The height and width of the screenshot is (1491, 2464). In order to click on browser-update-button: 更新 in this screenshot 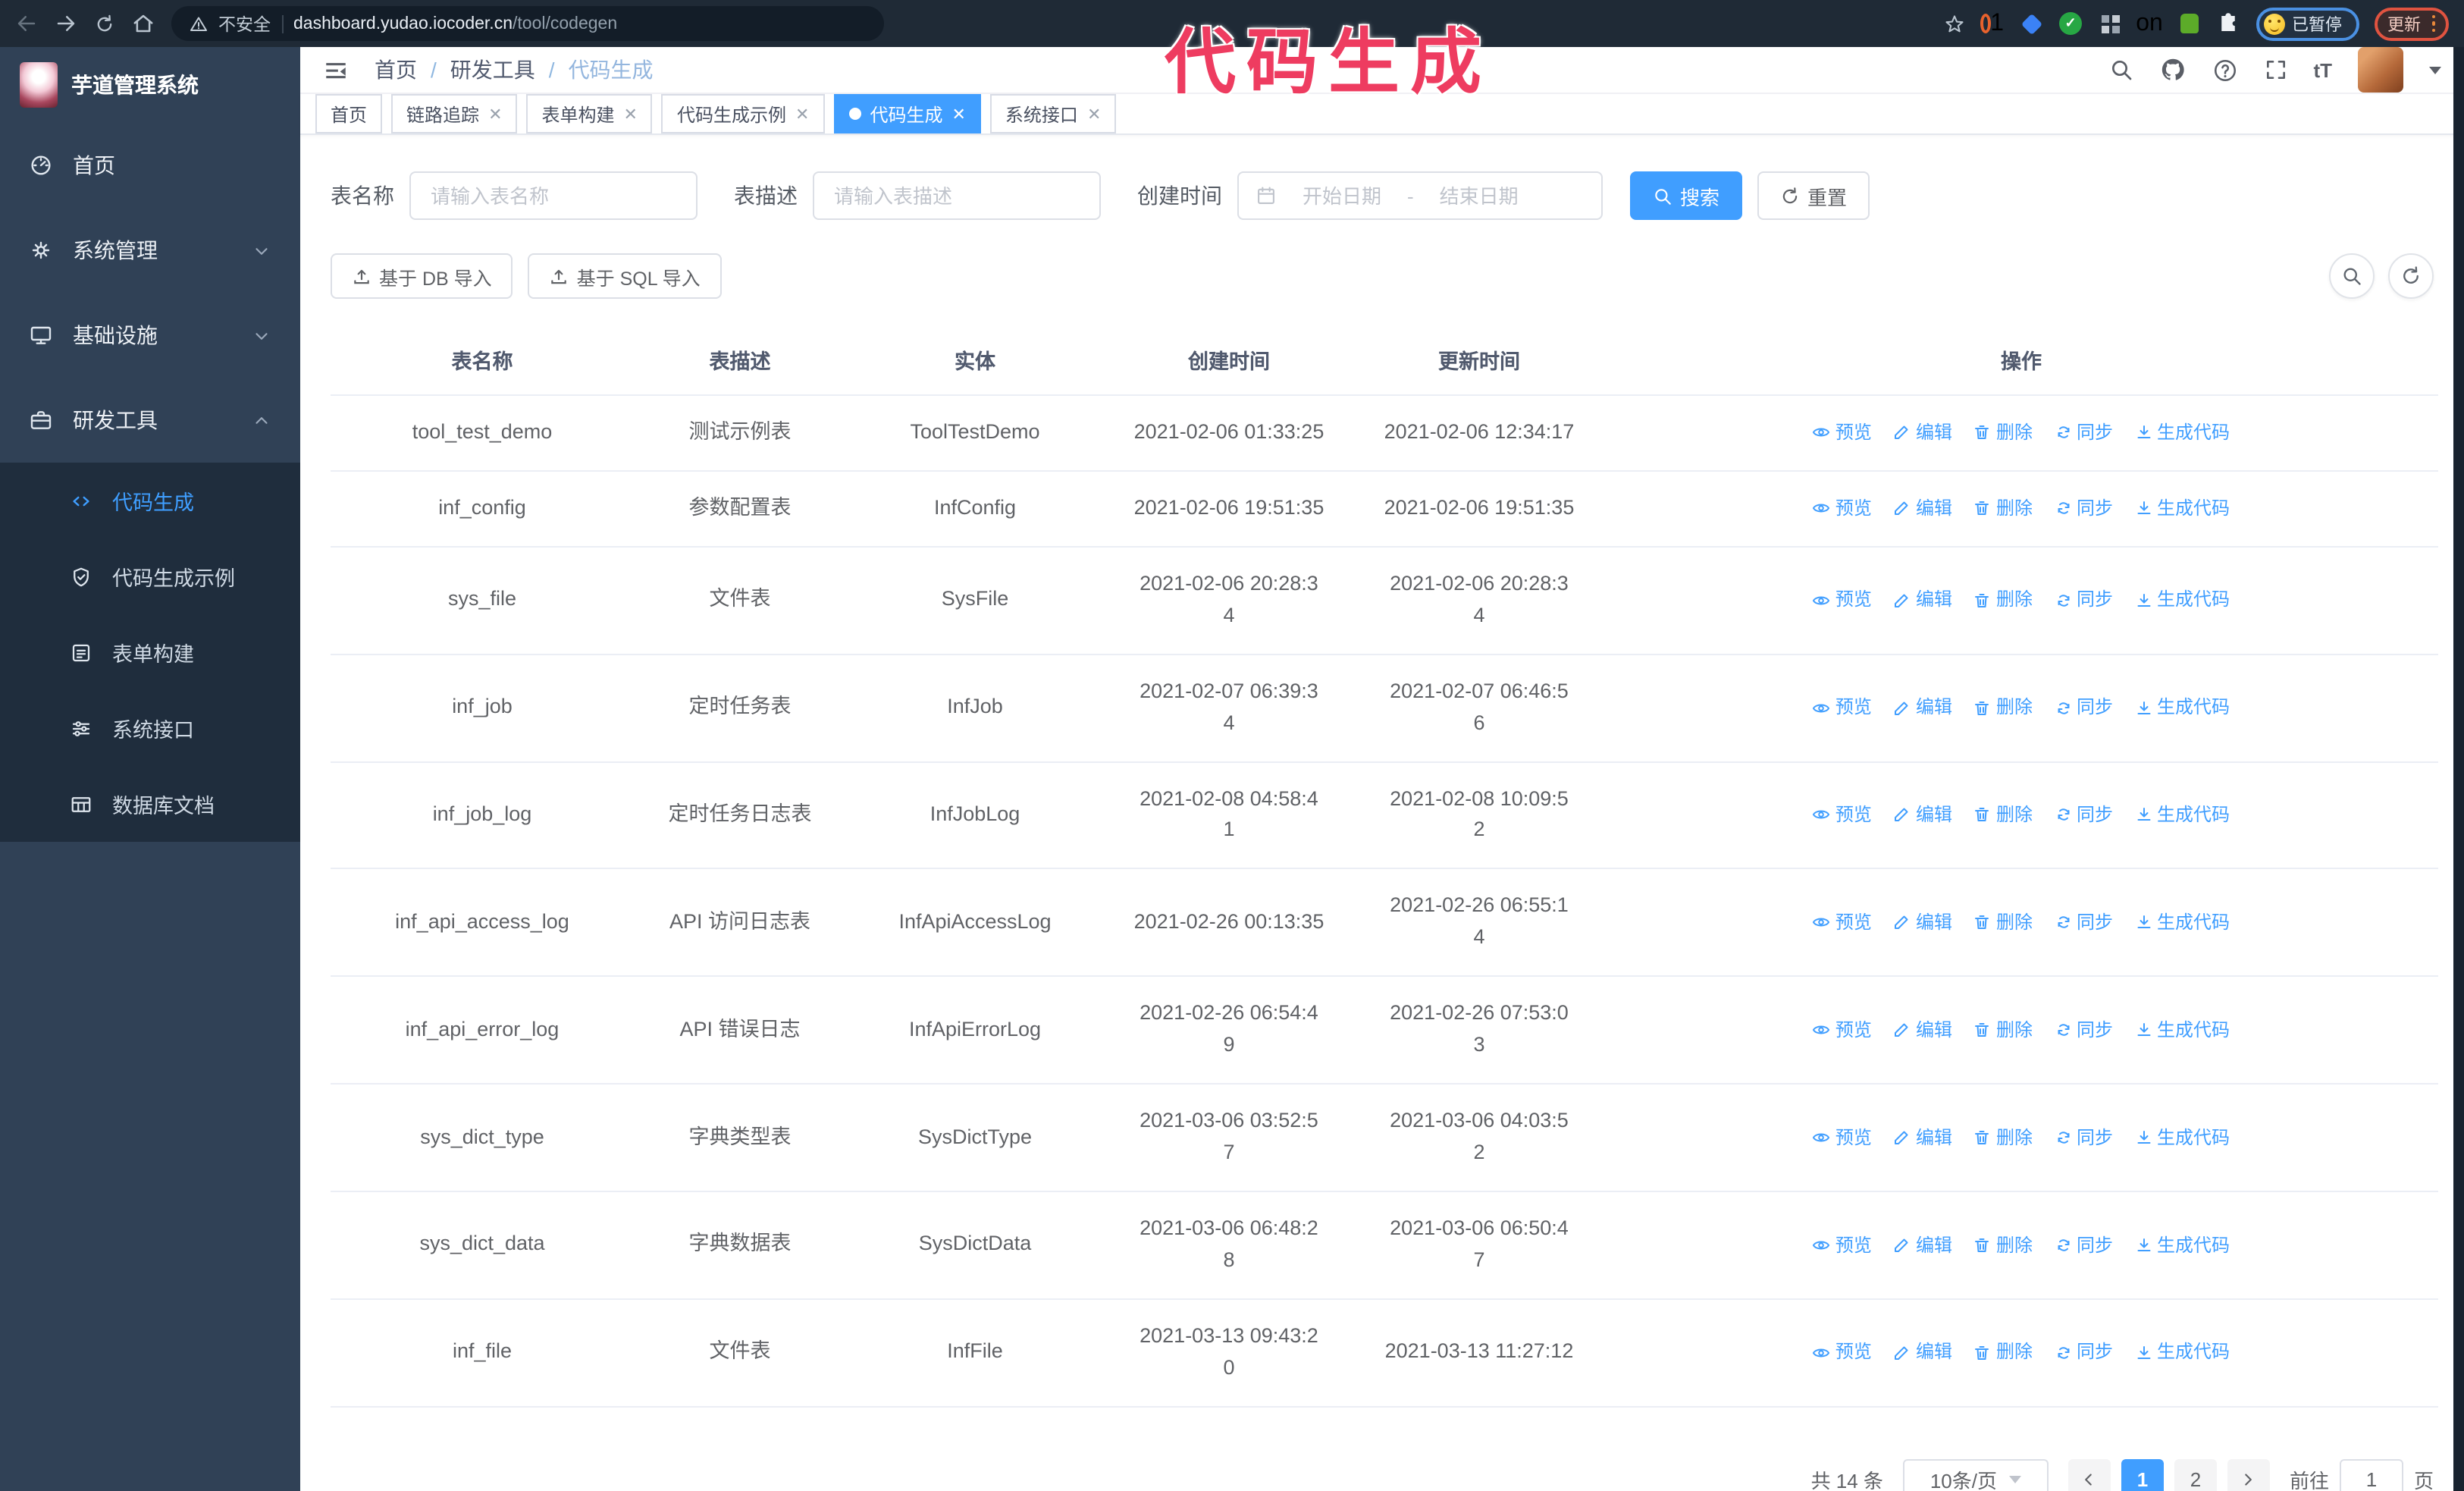, I will do `click(2411, 23)`.